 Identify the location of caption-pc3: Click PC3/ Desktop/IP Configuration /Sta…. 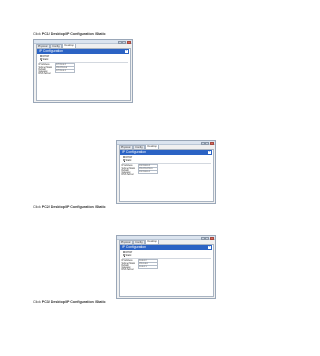
(69, 302).